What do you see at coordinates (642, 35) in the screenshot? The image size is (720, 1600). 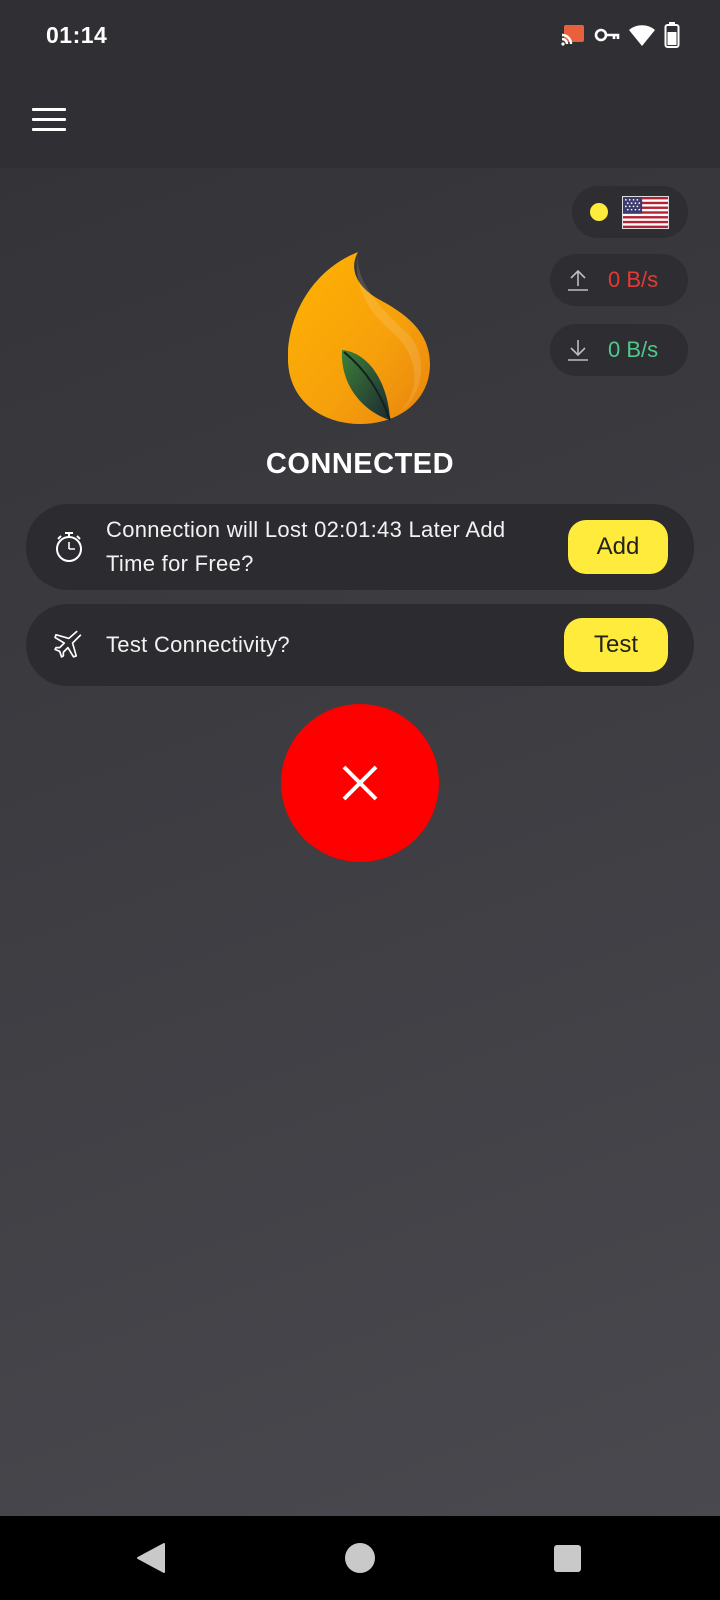 I see `wifi-icon` at bounding box center [642, 35].